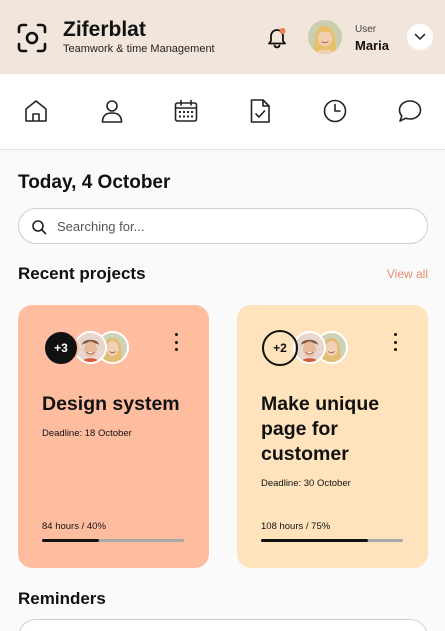 The height and width of the screenshot is (631, 445). Describe the element at coordinates (82, 273) in the screenshot. I see `recent-projects-title: Recent projects` at that location.